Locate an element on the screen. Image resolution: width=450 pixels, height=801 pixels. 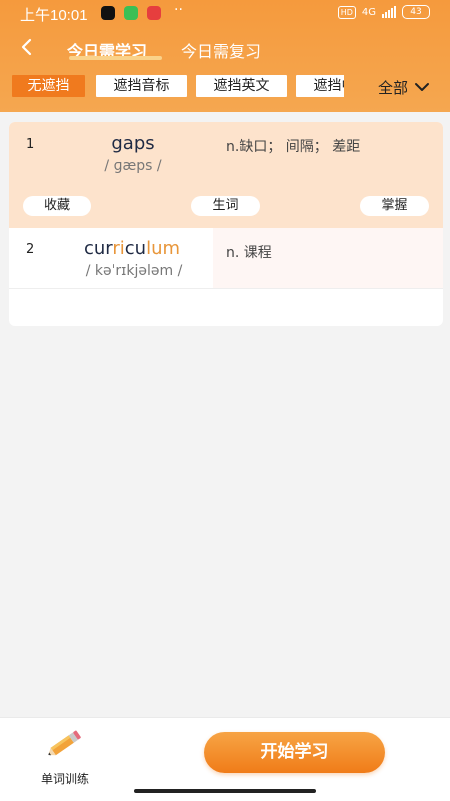
nav-bar: 今日需学习 今日需复习 is located at coordinates (225, 49).